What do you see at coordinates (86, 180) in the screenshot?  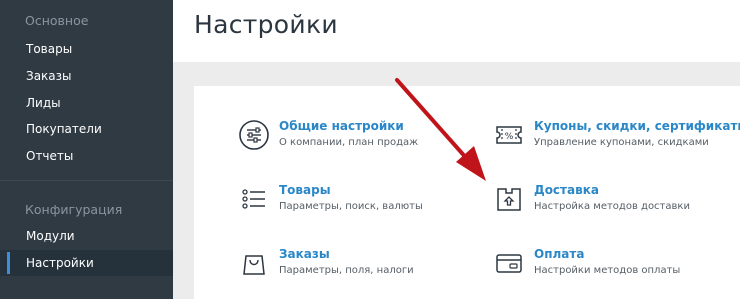 I see `sidebar-divider` at bounding box center [86, 180].